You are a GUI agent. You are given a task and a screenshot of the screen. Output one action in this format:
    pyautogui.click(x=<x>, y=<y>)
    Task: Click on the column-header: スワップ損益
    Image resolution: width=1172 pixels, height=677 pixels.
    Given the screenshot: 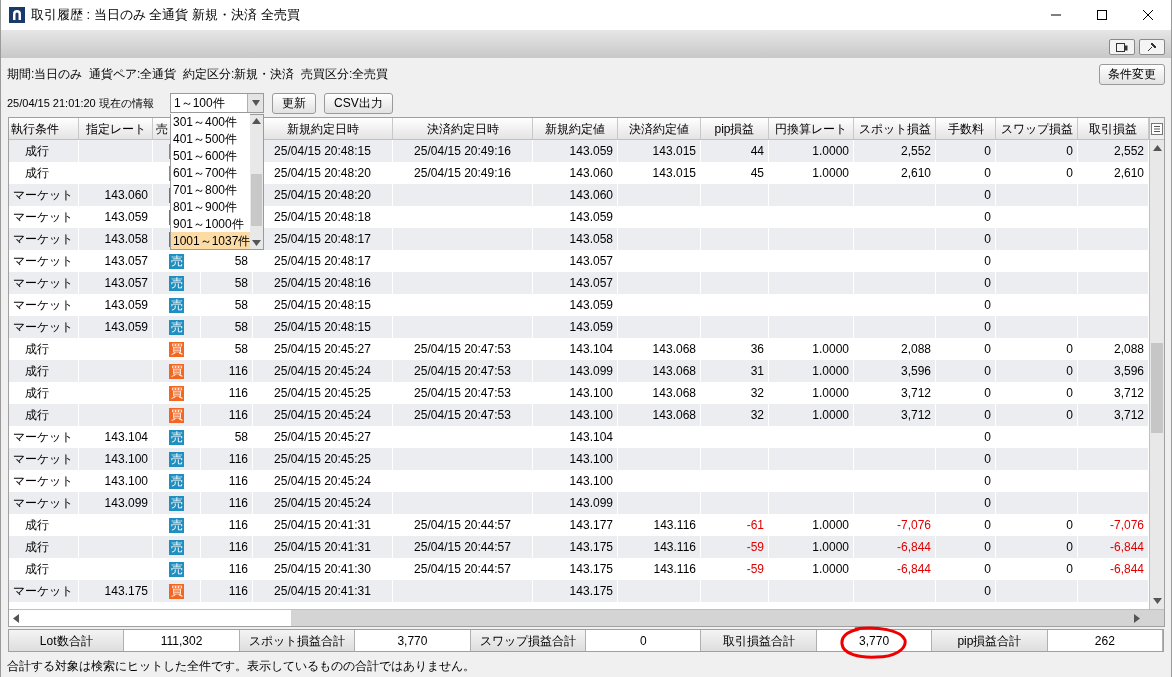 What is the action you would take?
    pyautogui.click(x=1036, y=128)
    